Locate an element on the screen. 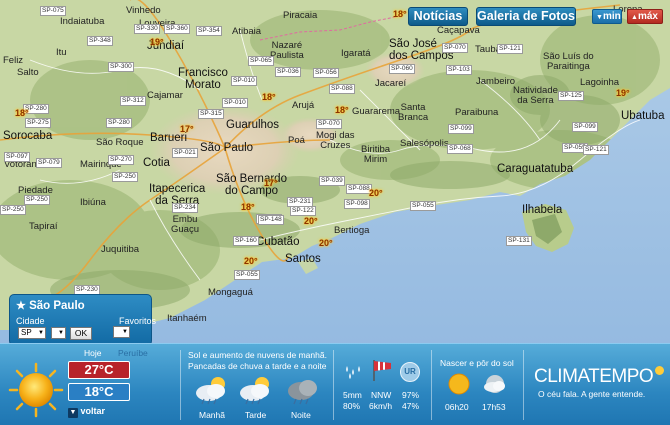  noite-label: Noite is located at coordinates (301, 415).